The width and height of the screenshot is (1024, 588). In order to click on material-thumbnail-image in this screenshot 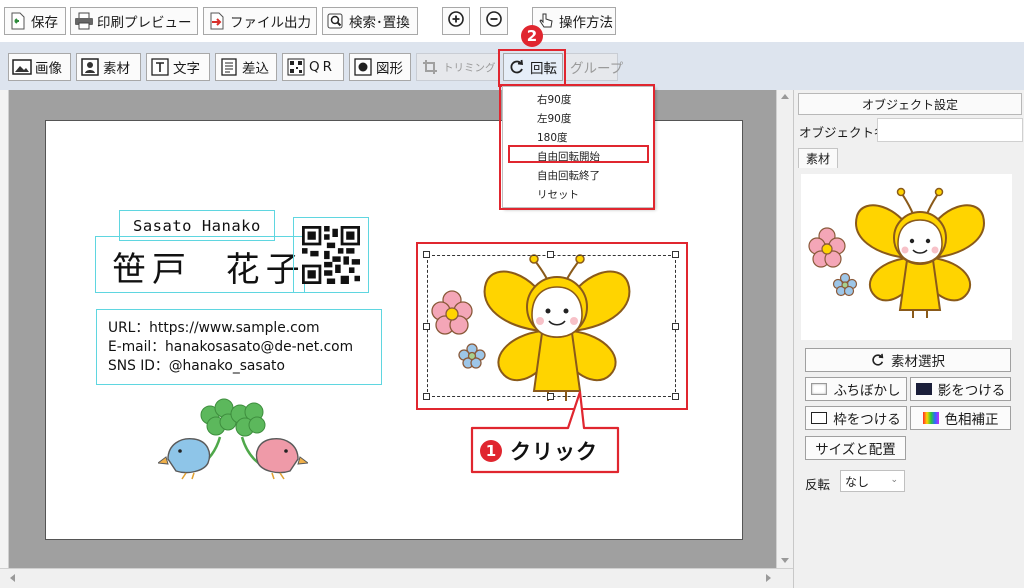, I will do `click(896, 252)`.